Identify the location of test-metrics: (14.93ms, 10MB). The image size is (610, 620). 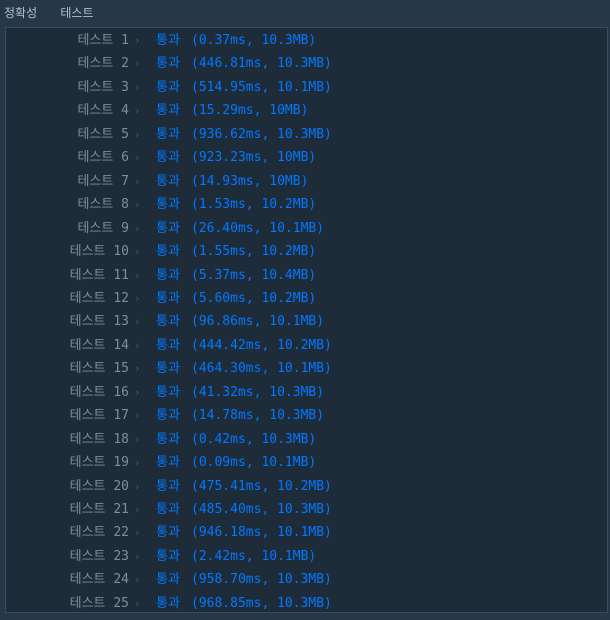
(250, 181).